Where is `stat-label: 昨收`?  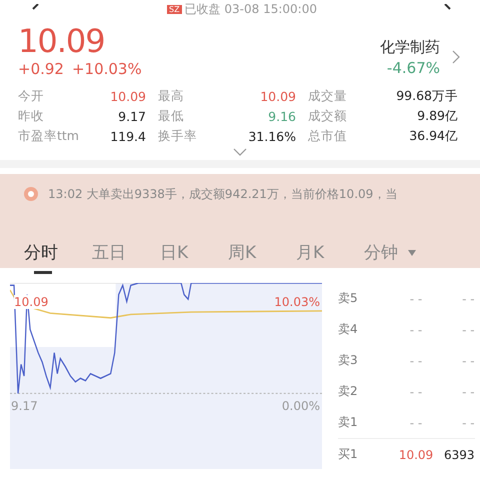
stat-label: 昨收 is located at coordinates (31, 116).